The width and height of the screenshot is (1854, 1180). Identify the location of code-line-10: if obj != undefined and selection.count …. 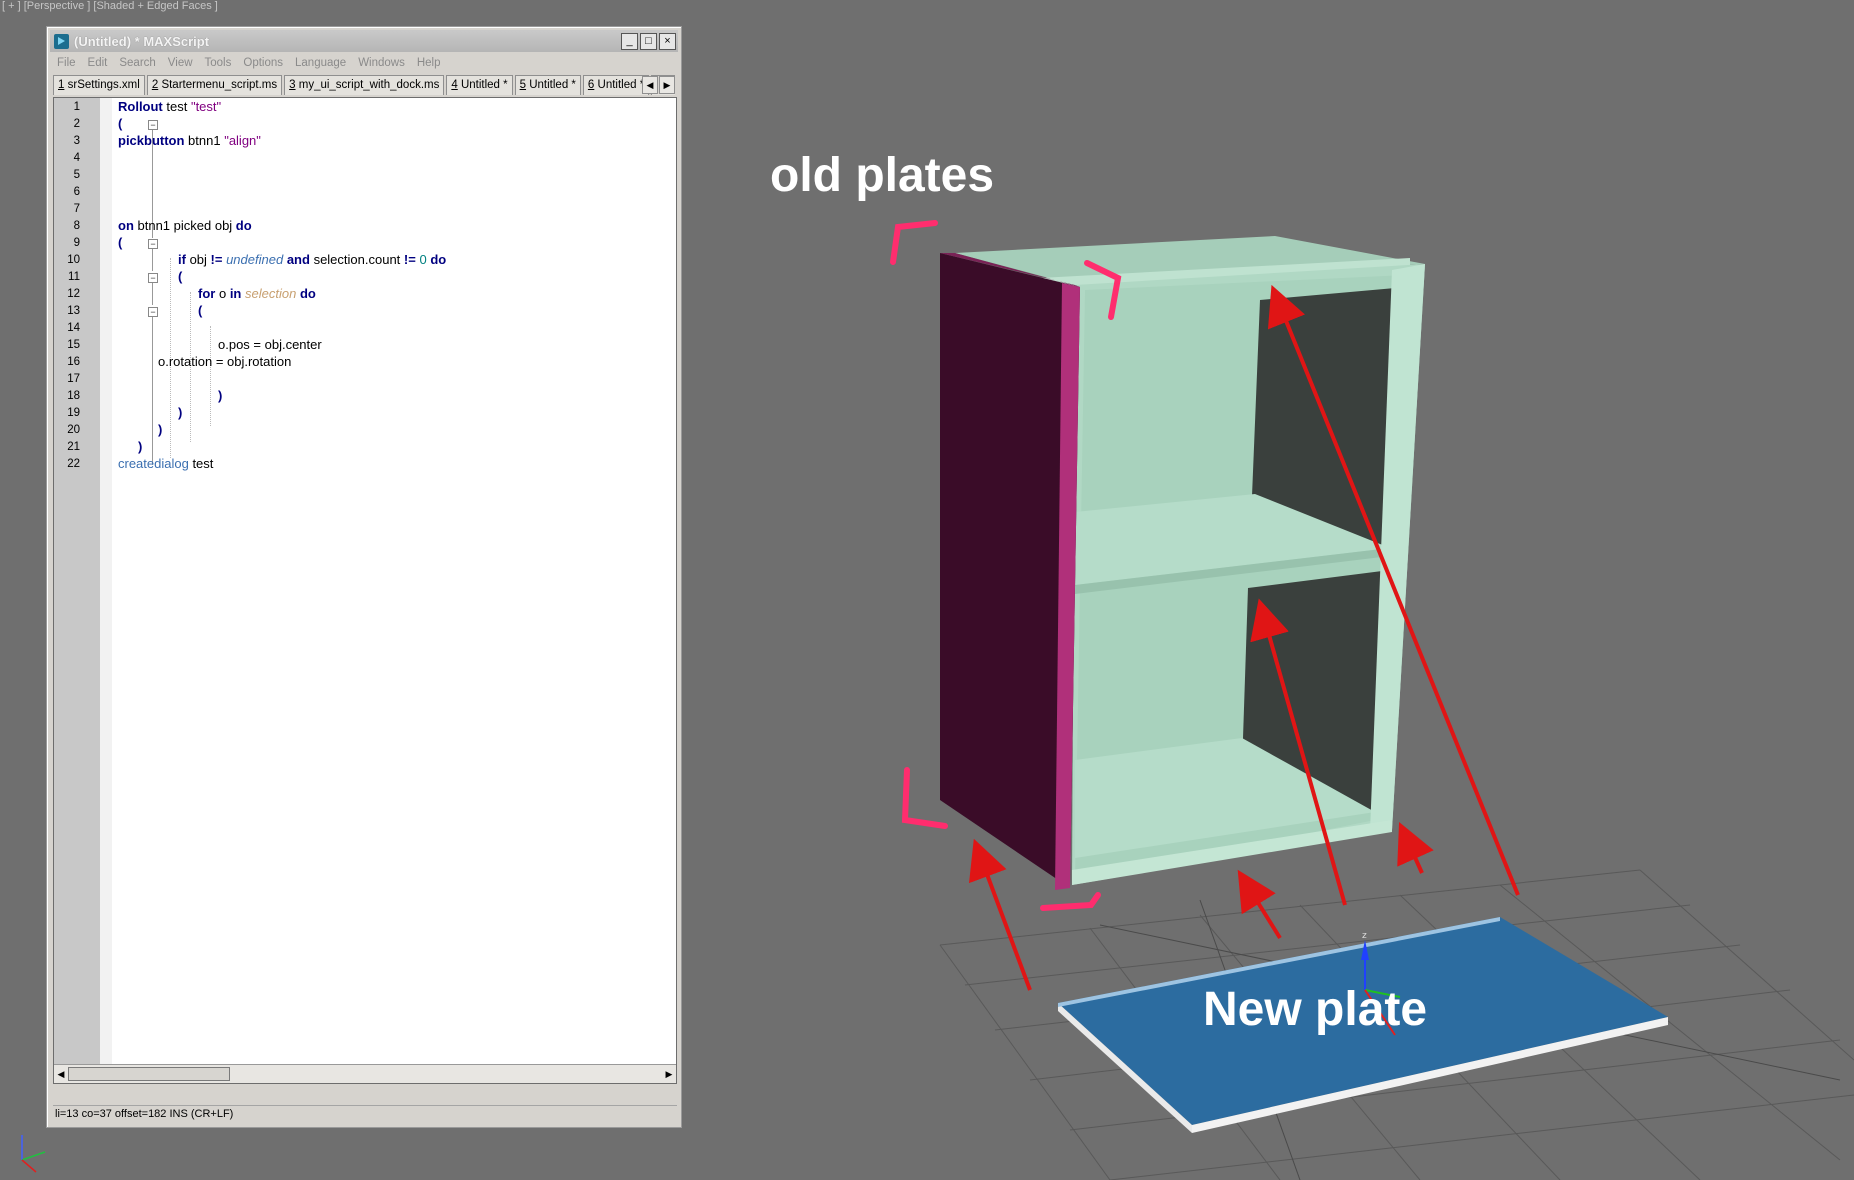
(312, 259).